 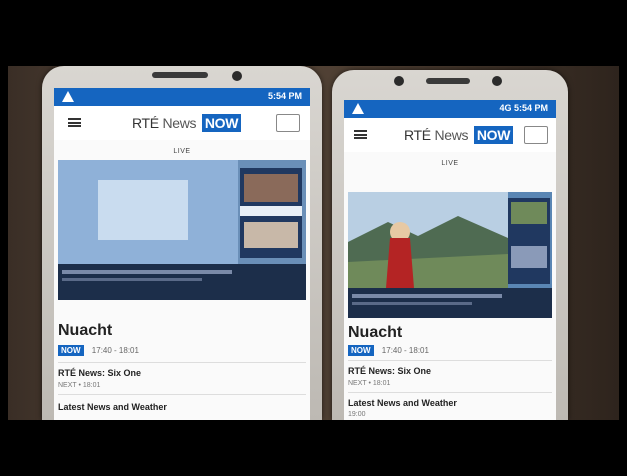 I want to click on letterbox-top, so click(x=313, y=33).